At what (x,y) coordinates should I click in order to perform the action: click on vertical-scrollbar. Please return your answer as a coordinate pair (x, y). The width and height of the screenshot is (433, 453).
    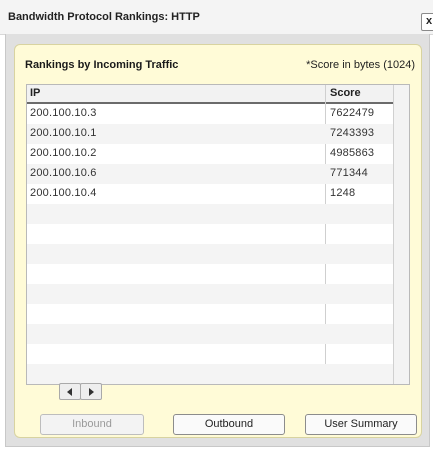
    Looking at the image, I should click on (401, 234).